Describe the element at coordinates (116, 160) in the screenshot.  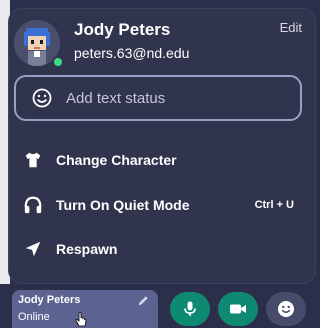
I see `menu-item-label: Change Character` at that location.